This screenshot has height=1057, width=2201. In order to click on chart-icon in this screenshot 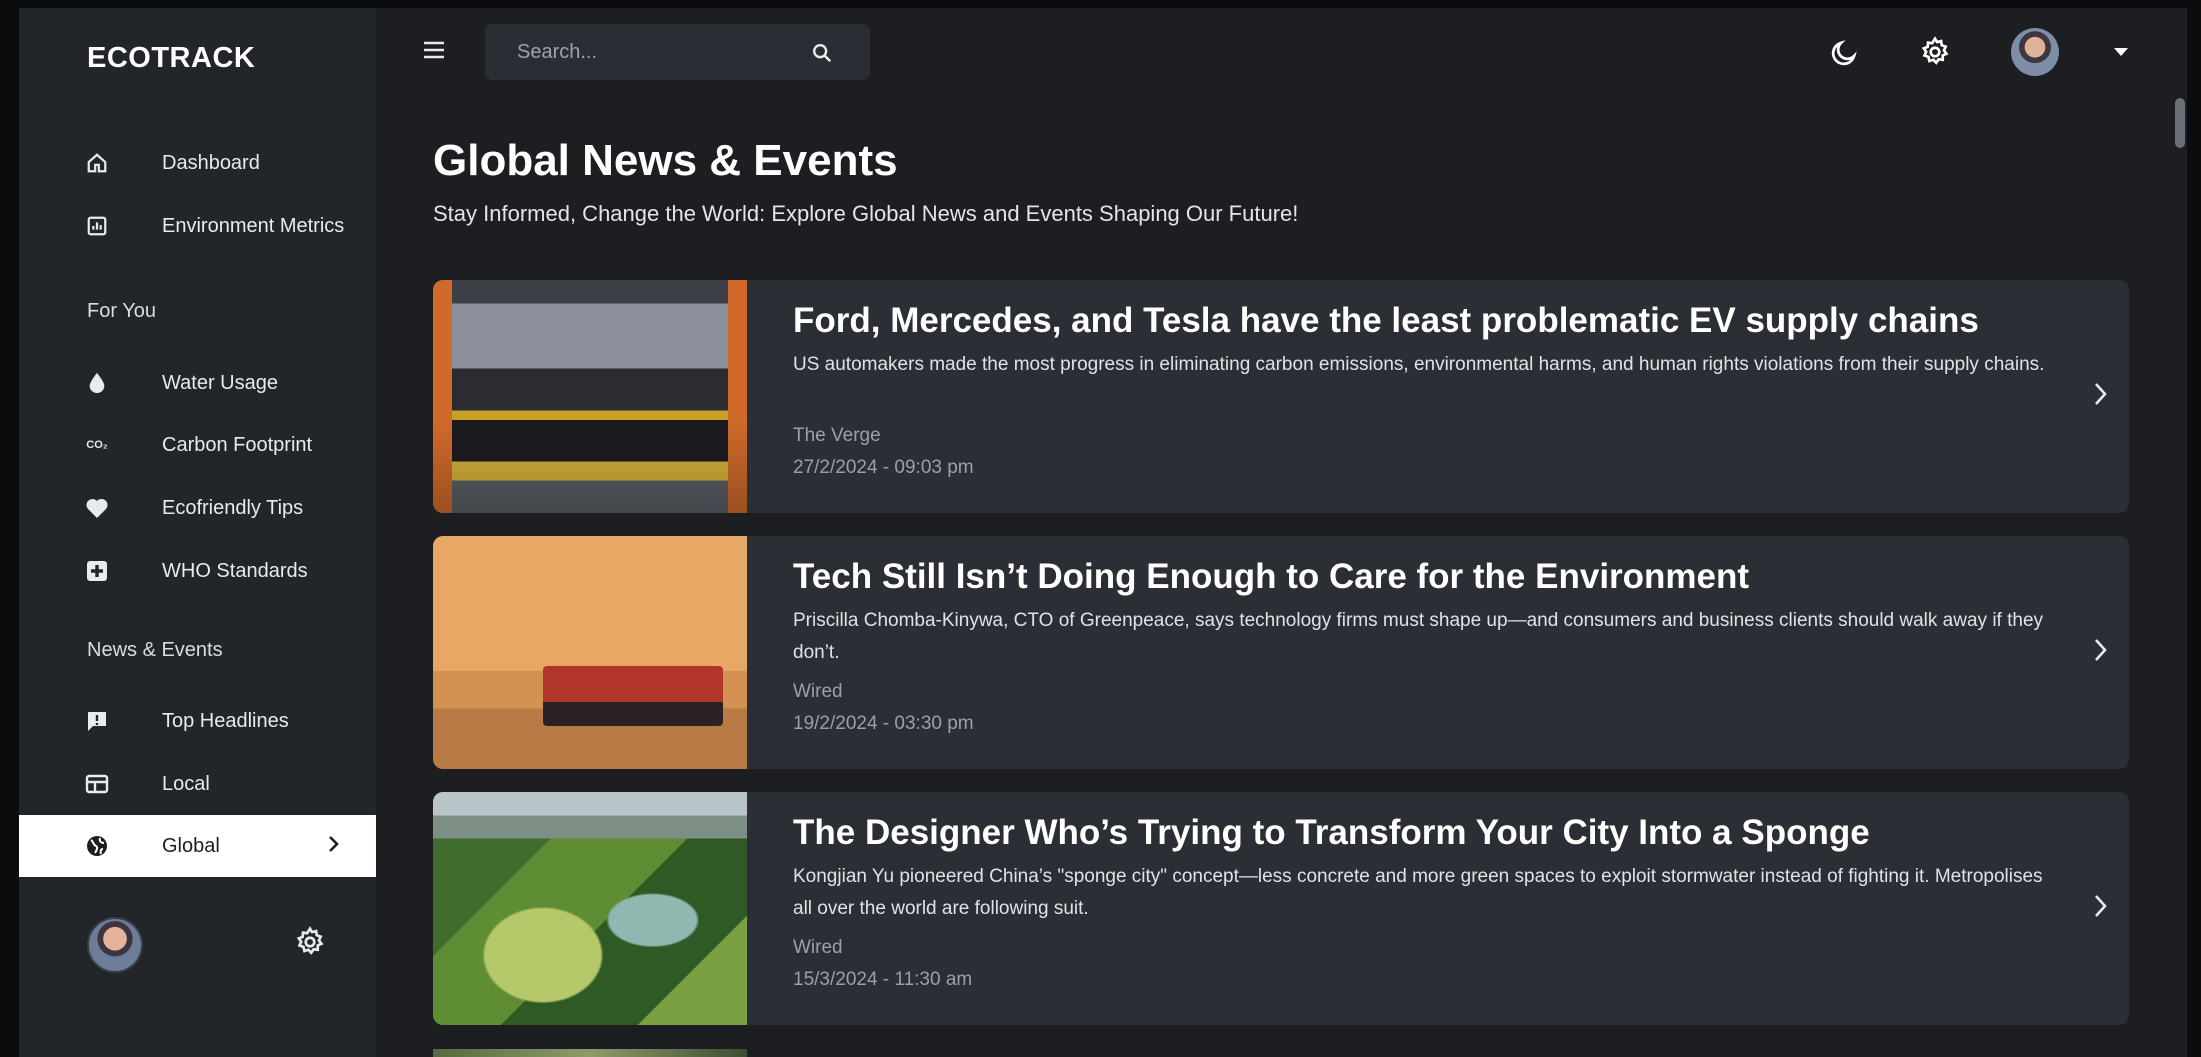, I will do `click(97, 226)`.